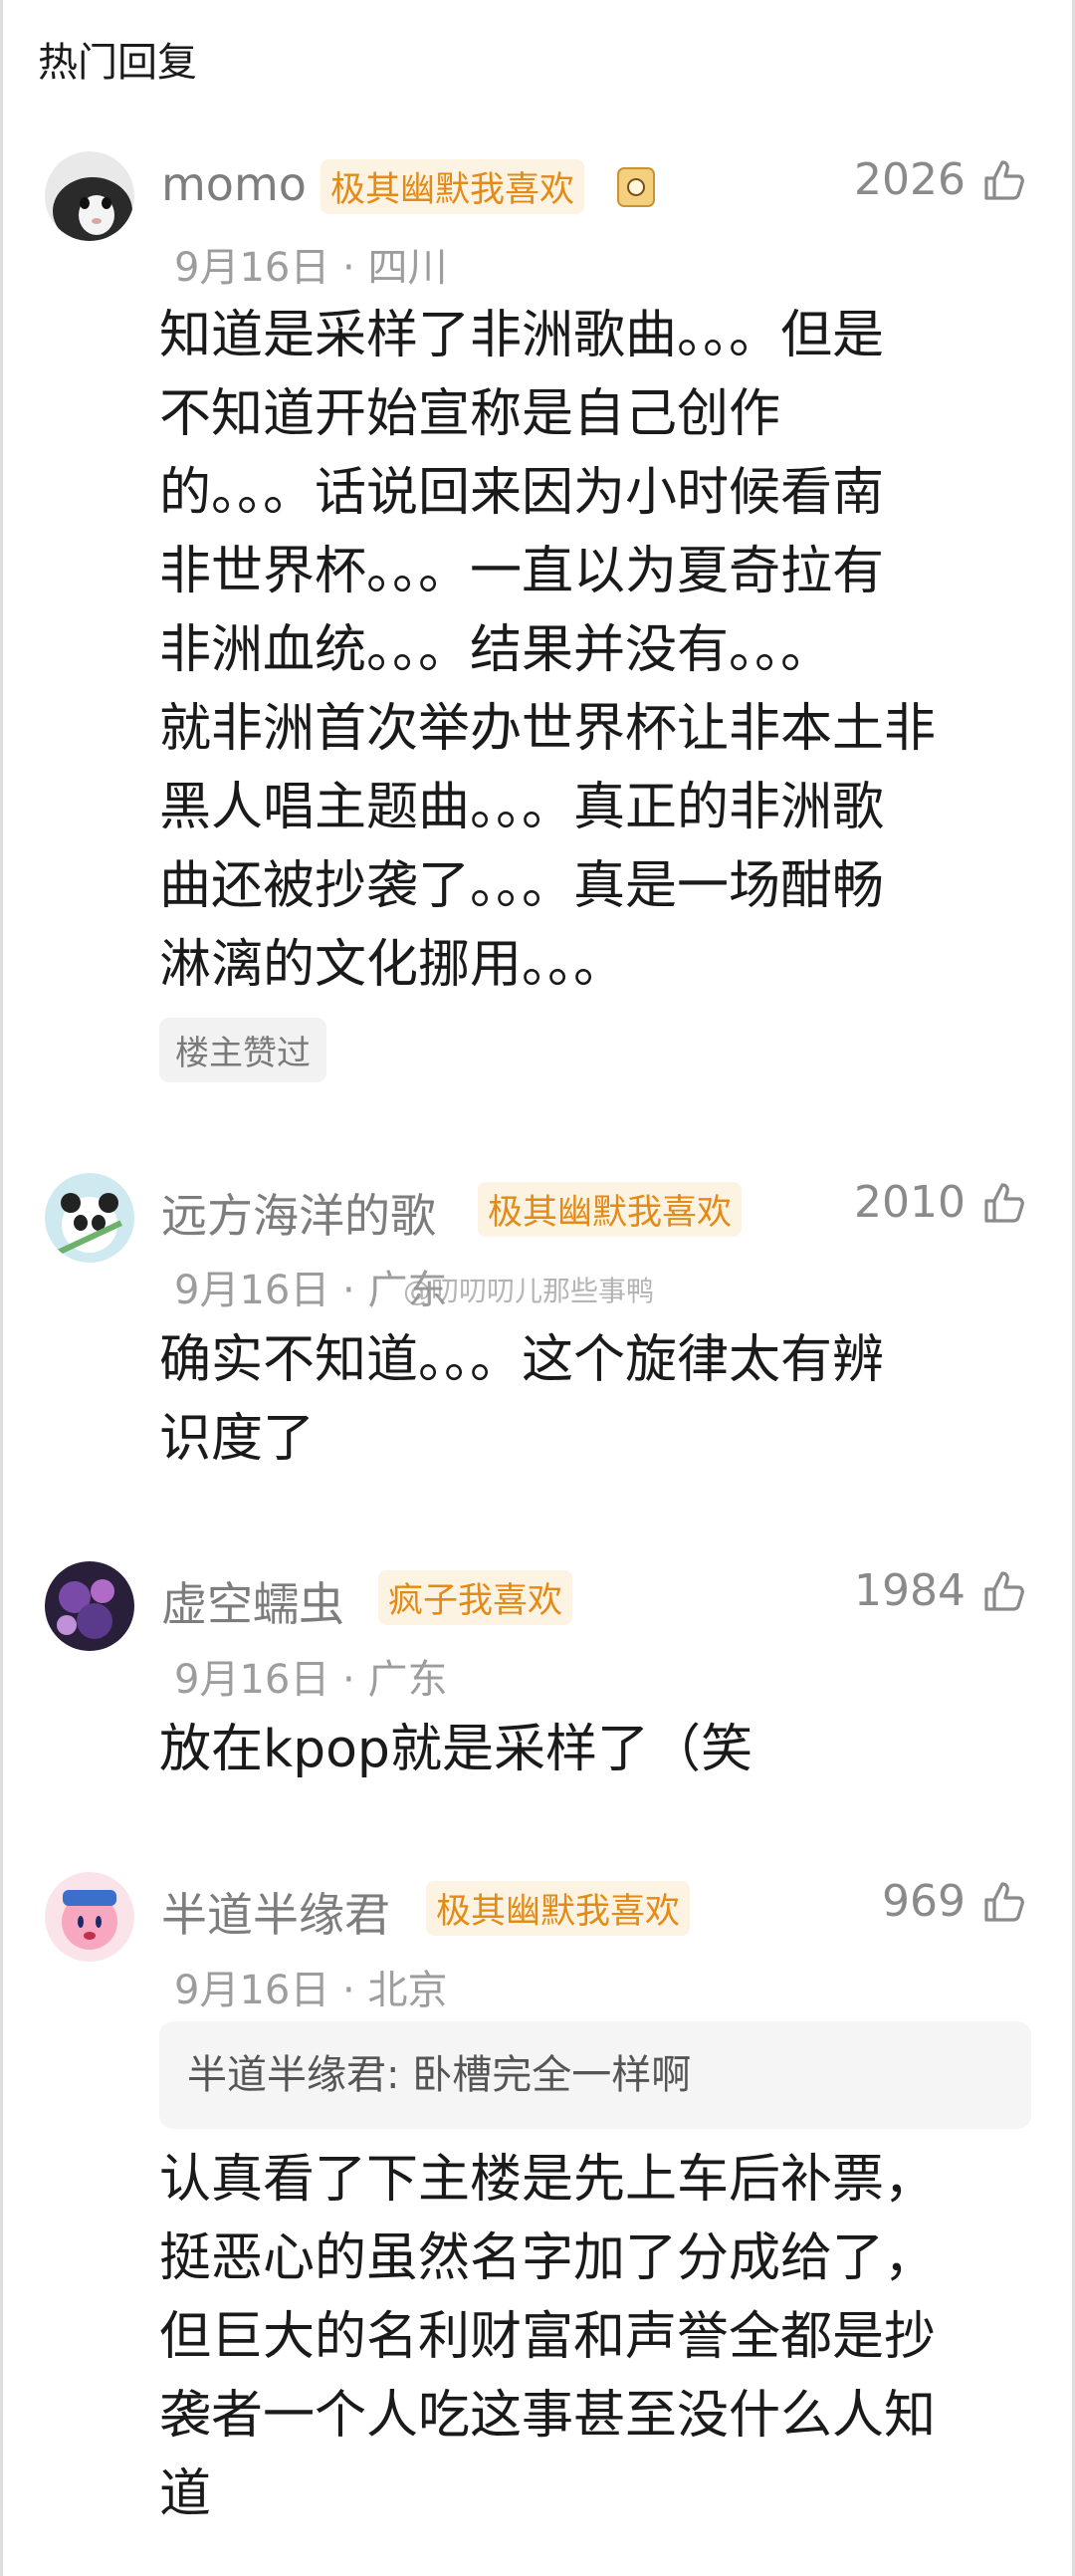 This screenshot has width=1075, height=2576. Describe the element at coordinates (234, 184) in the screenshot. I see `username: momo` at that location.